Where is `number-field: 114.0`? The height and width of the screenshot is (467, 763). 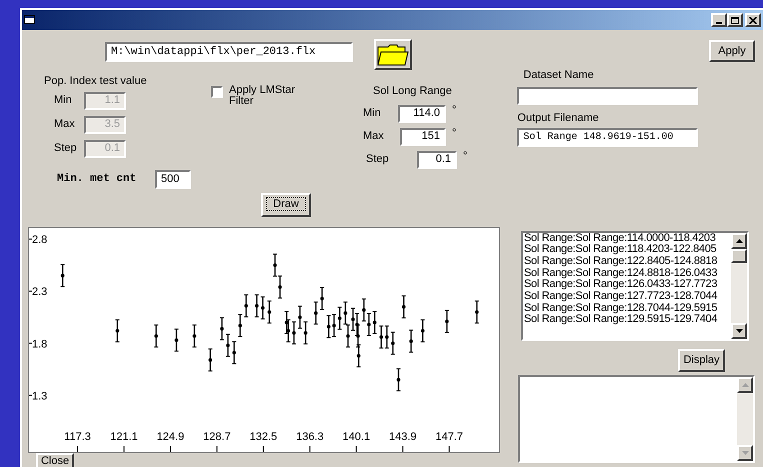 number-field: 114.0 is located at coordinates (422, 113).